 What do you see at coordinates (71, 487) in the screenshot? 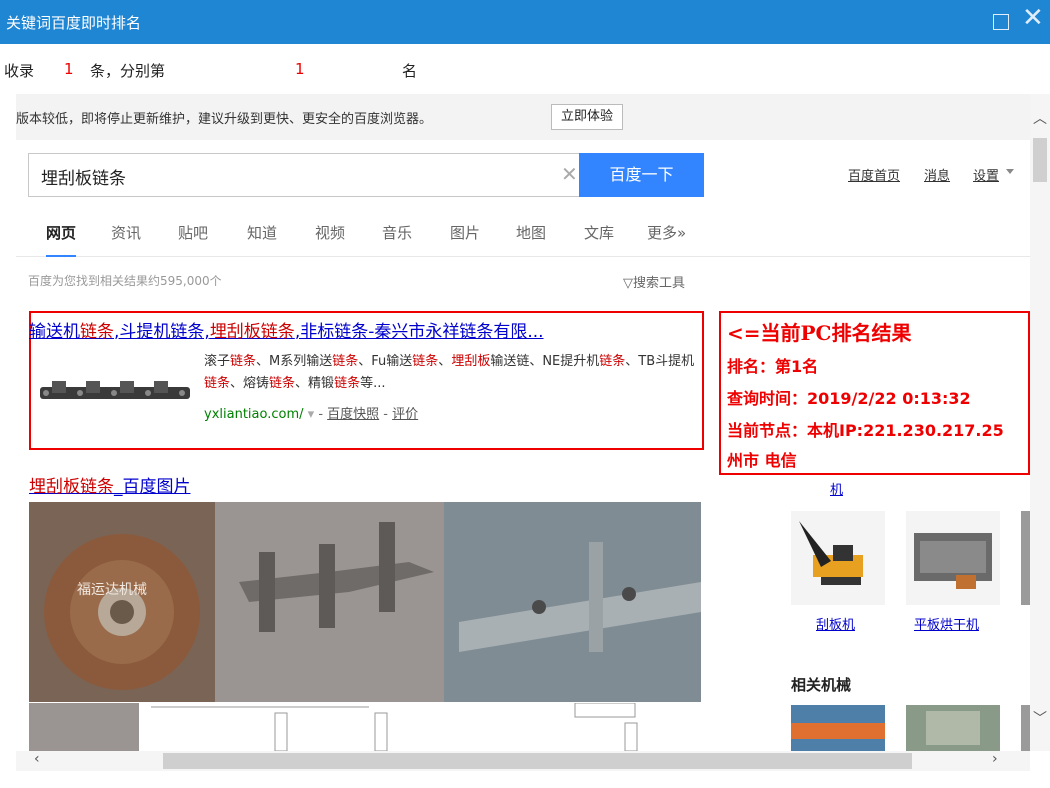
I see `result-2-title-segment: 埋刮板链条` at bounding box center [71, 487].